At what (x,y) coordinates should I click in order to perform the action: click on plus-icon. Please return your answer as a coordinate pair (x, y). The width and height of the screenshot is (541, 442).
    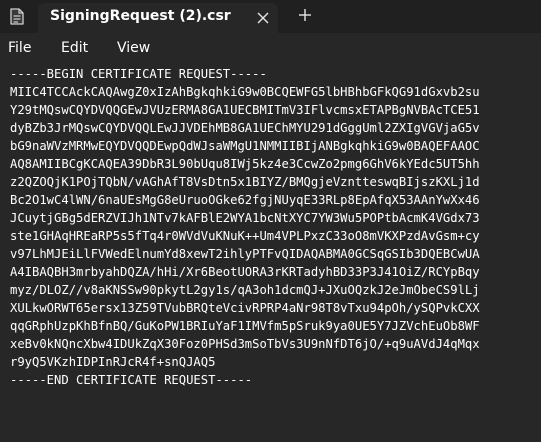
    Looking at the image, I should click on (305, 15).